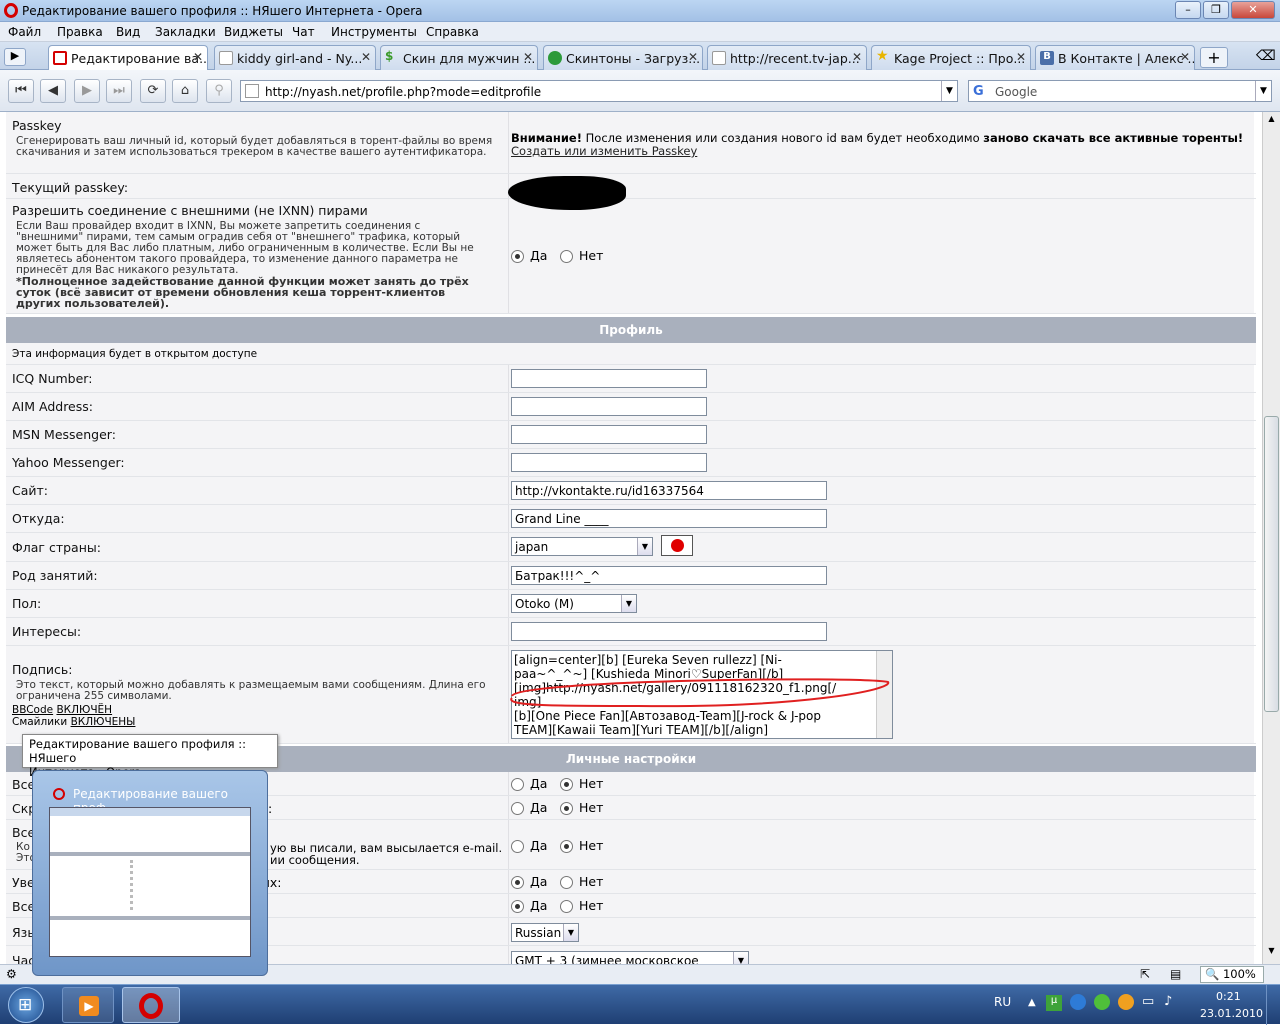  What do you see at coordinates (566, 256) in the screenshot?
I see `ext-peers-no-radio` at bounding box center [566, 256].